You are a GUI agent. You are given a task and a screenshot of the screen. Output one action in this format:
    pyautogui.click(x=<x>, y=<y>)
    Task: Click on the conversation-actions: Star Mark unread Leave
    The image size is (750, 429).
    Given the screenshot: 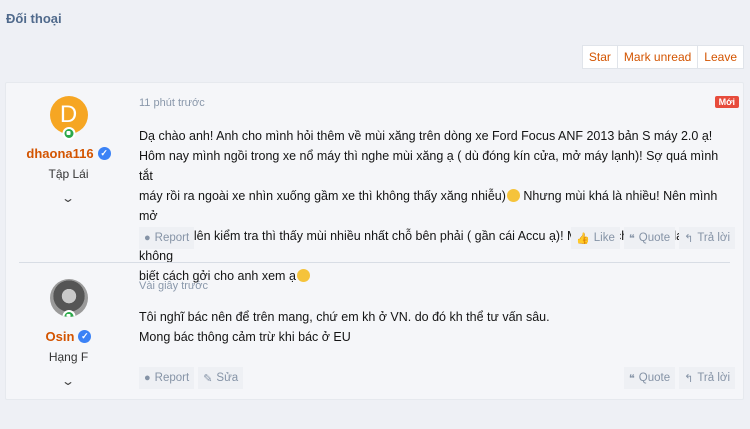 What is the action you would take?
    pyautogui.click(x=662, y=57)
    